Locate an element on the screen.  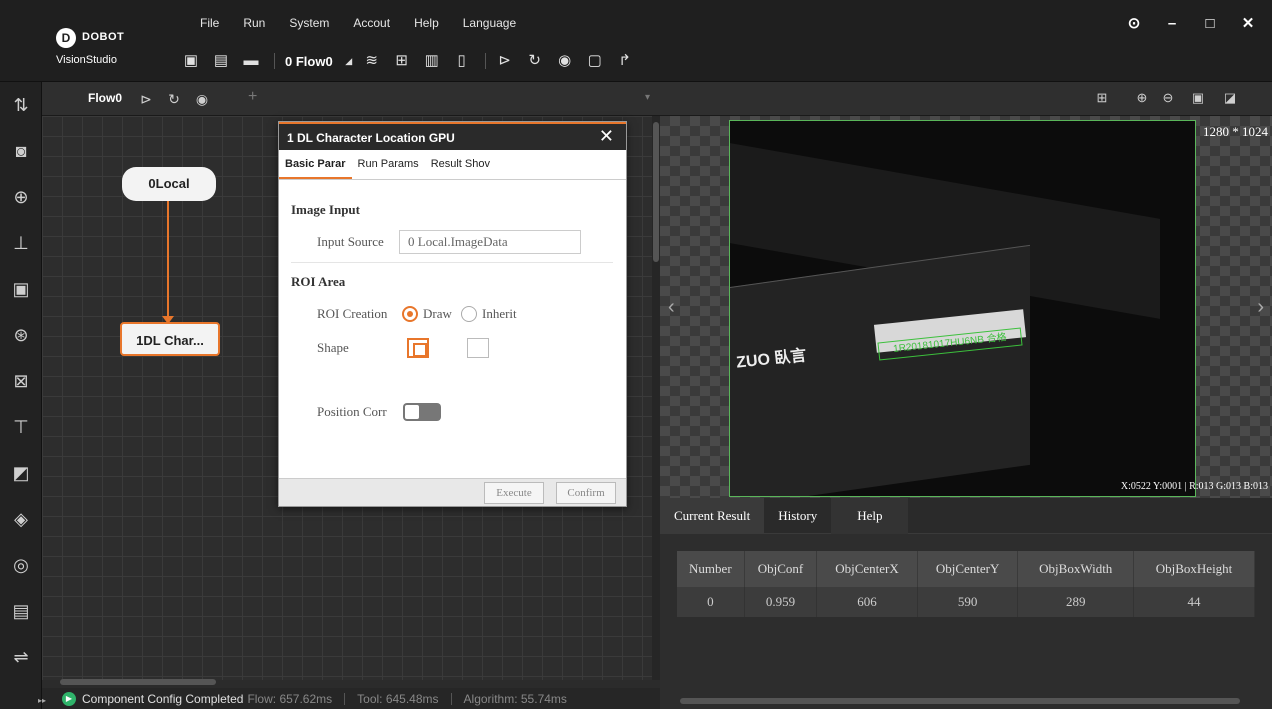
flow-node-local: 0Local is located at coordinates (169, 184).